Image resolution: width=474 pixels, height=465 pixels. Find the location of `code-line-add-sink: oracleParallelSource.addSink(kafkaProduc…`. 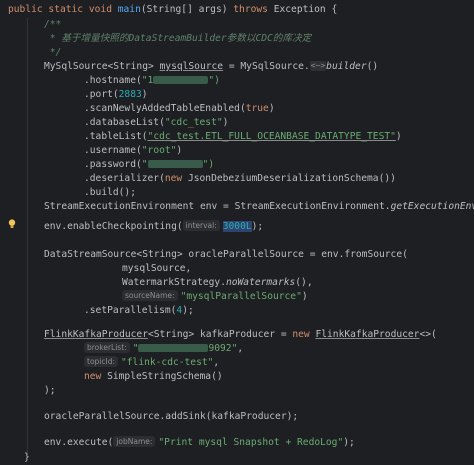

code-line-add-sink: oracleParallelSource.addSink(kafkaProduc… is located at coordinates (259, 416).